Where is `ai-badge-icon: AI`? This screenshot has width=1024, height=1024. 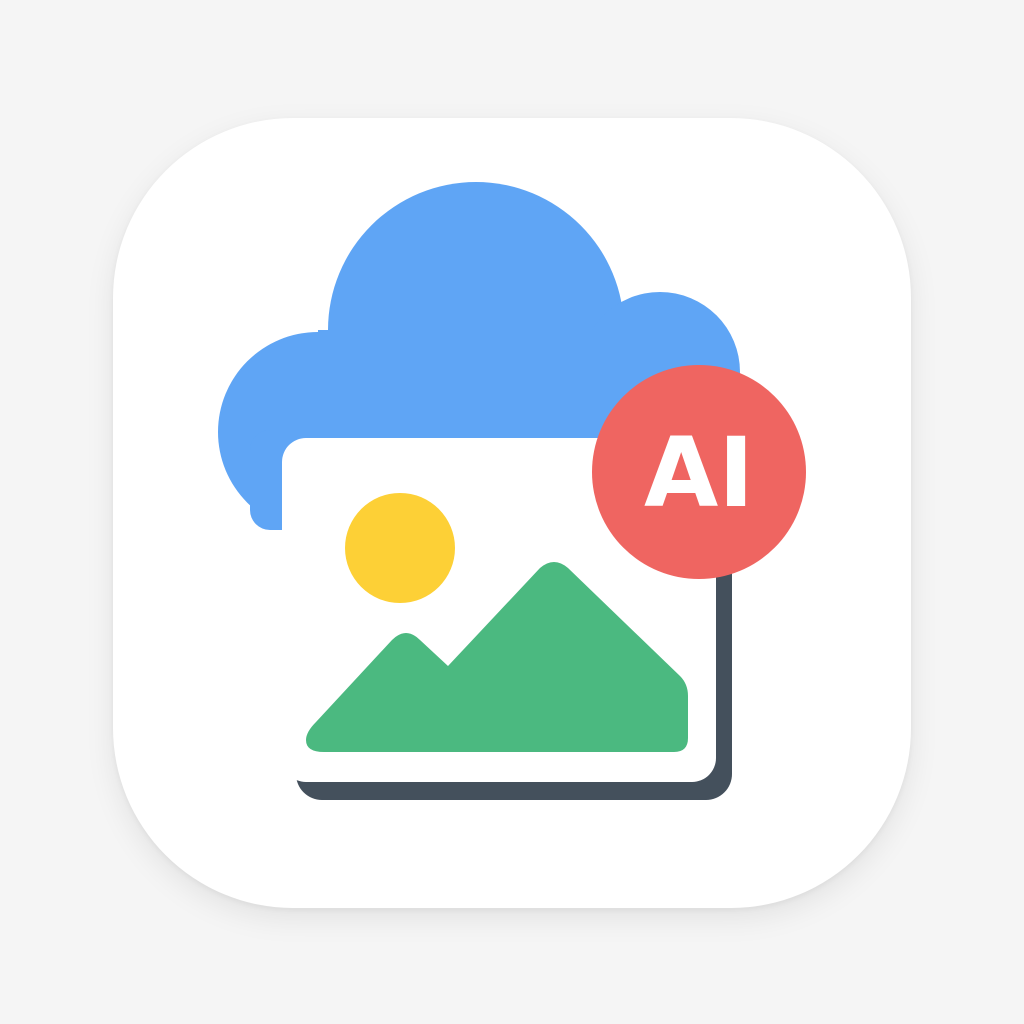
ai-badge-icon: AI is located at coordinates (699, 472).